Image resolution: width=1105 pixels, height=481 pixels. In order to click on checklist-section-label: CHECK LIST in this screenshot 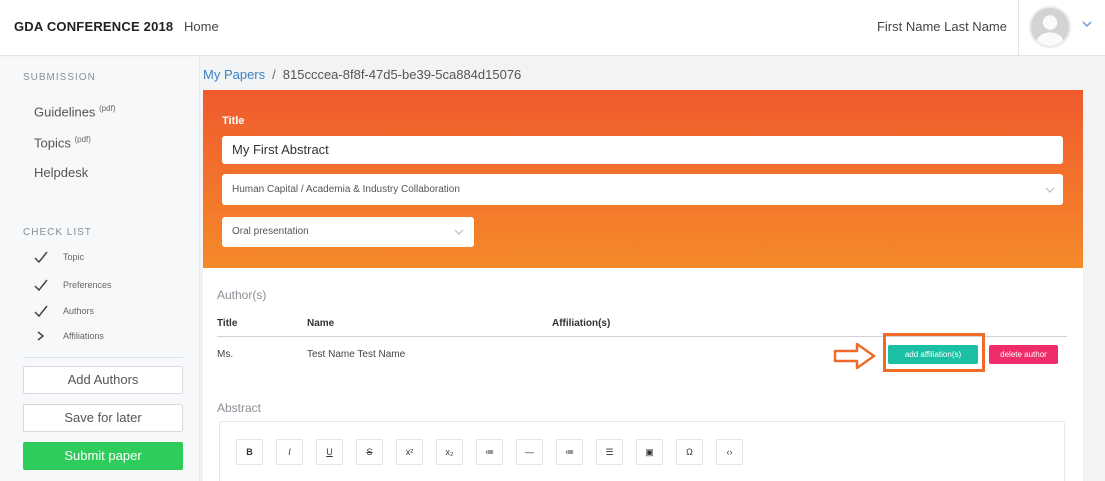, I will do `click(57, 232)`.